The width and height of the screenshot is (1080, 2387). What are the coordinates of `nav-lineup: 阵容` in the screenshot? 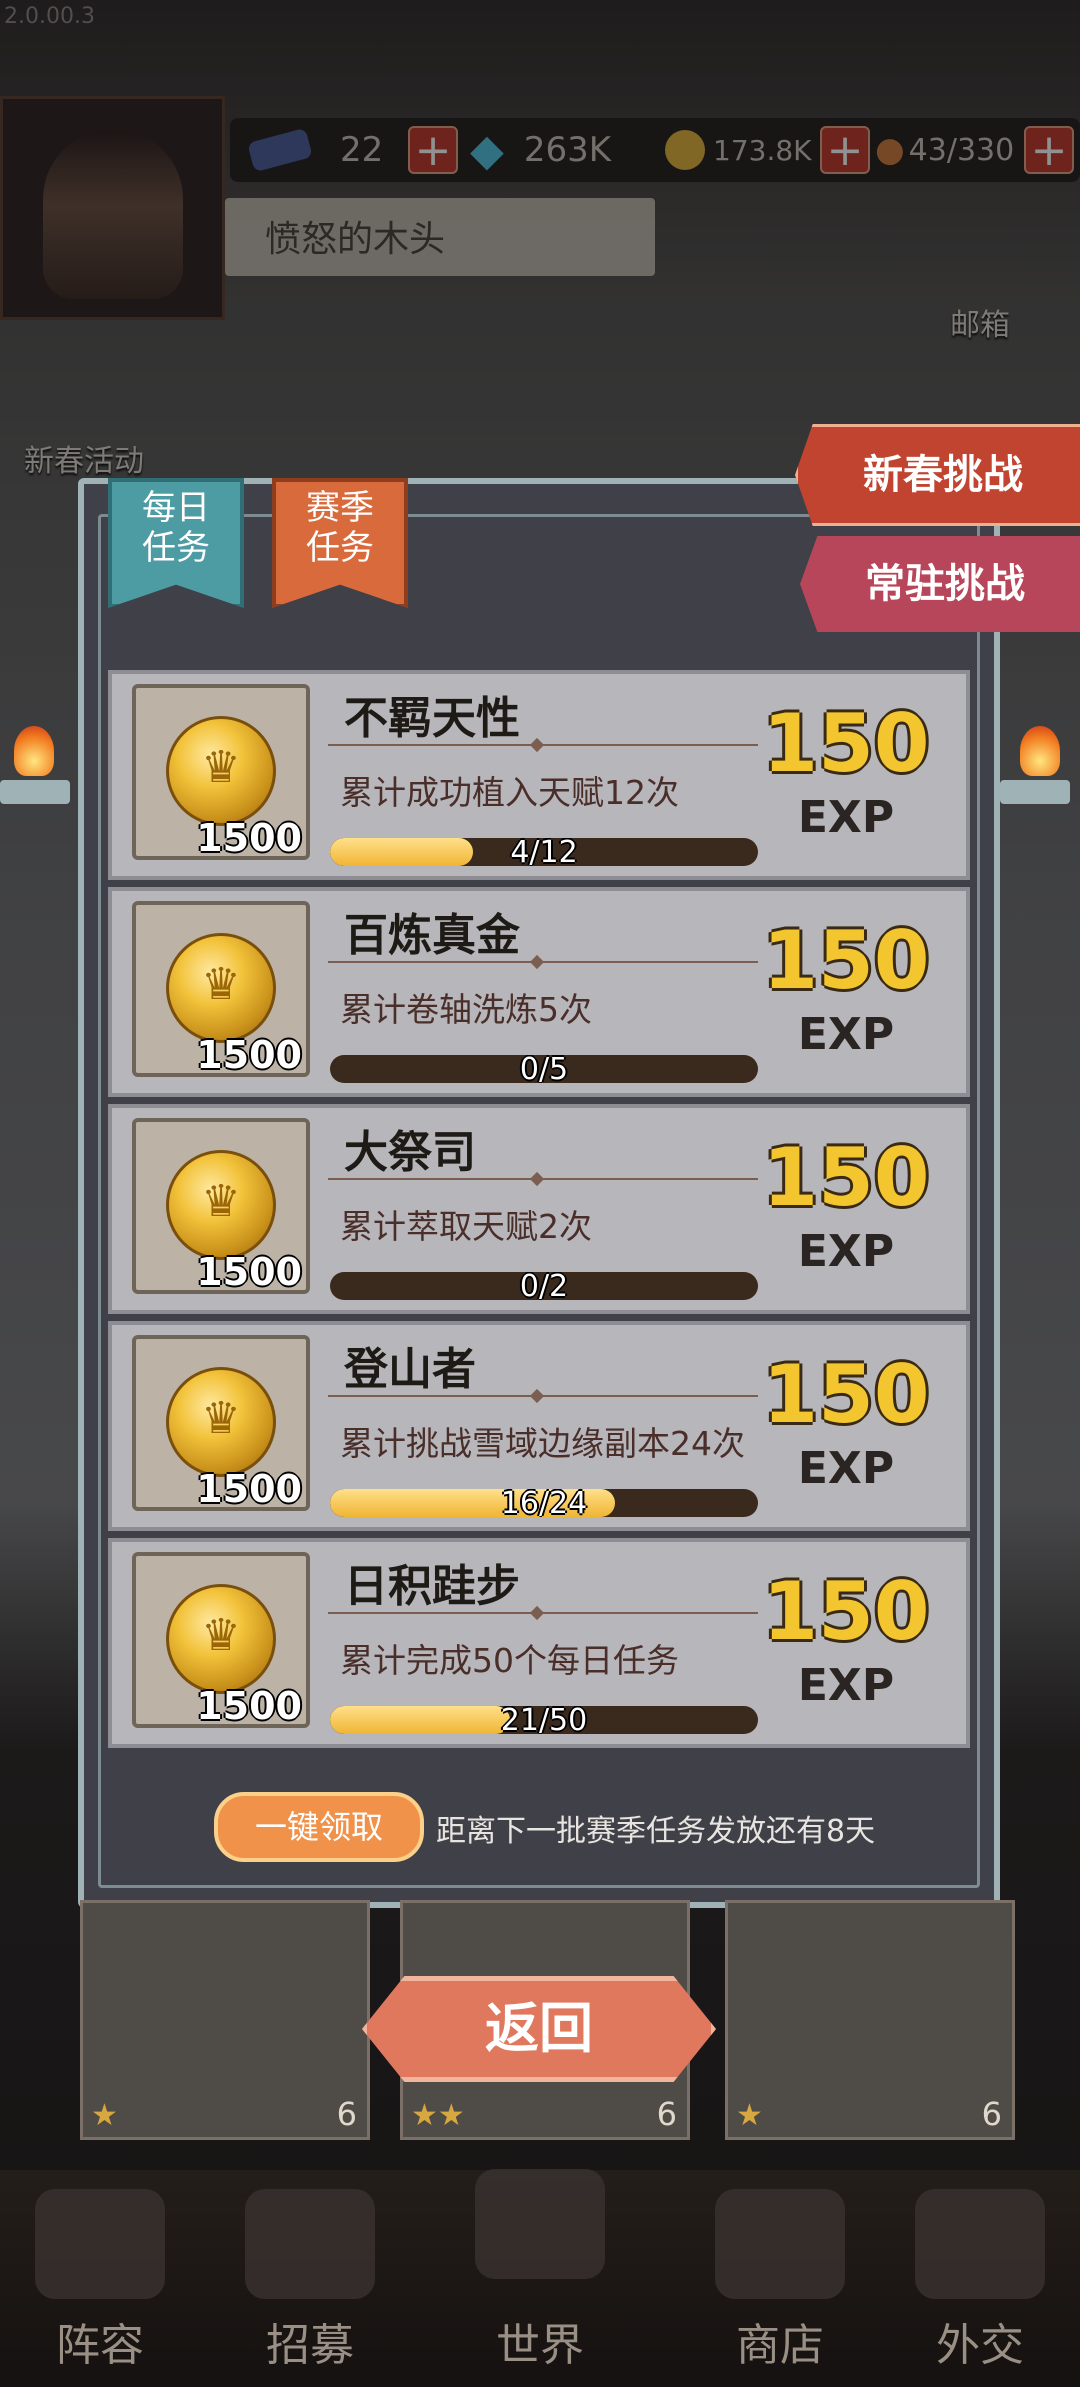 It's located at (100, 2281).